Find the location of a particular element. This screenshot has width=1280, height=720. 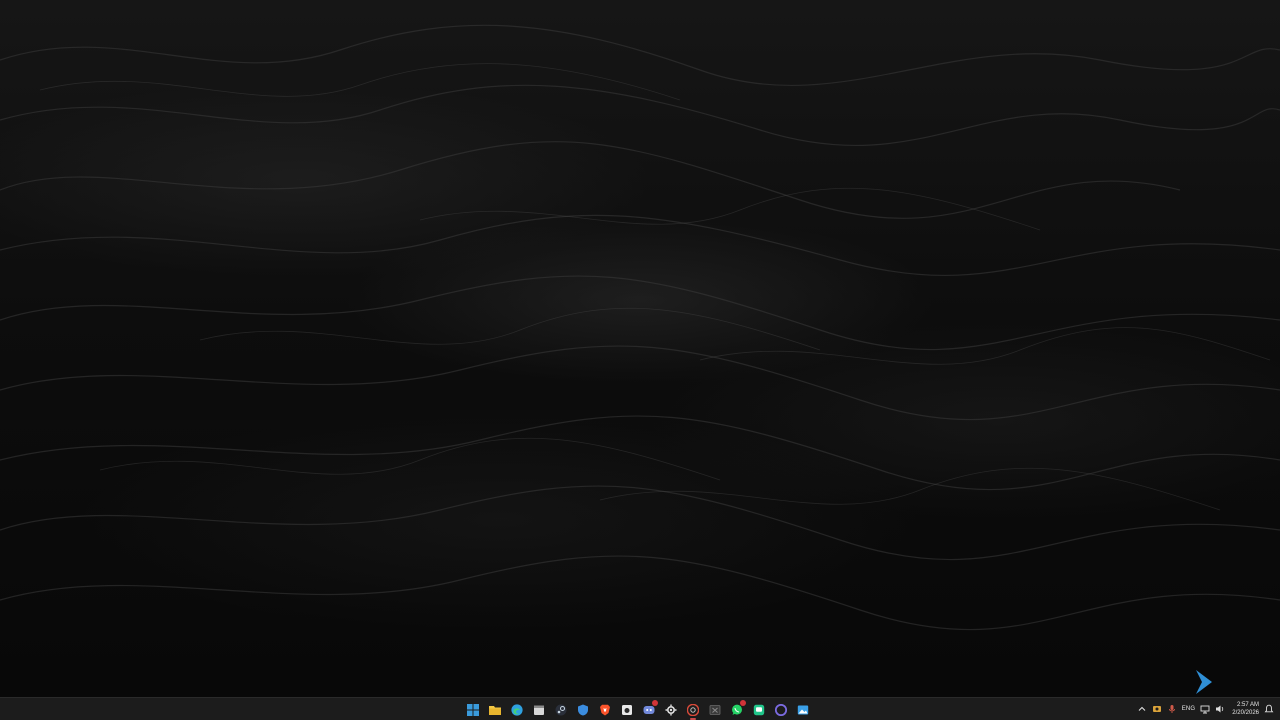

start-button is located at coordinates (473, 710).